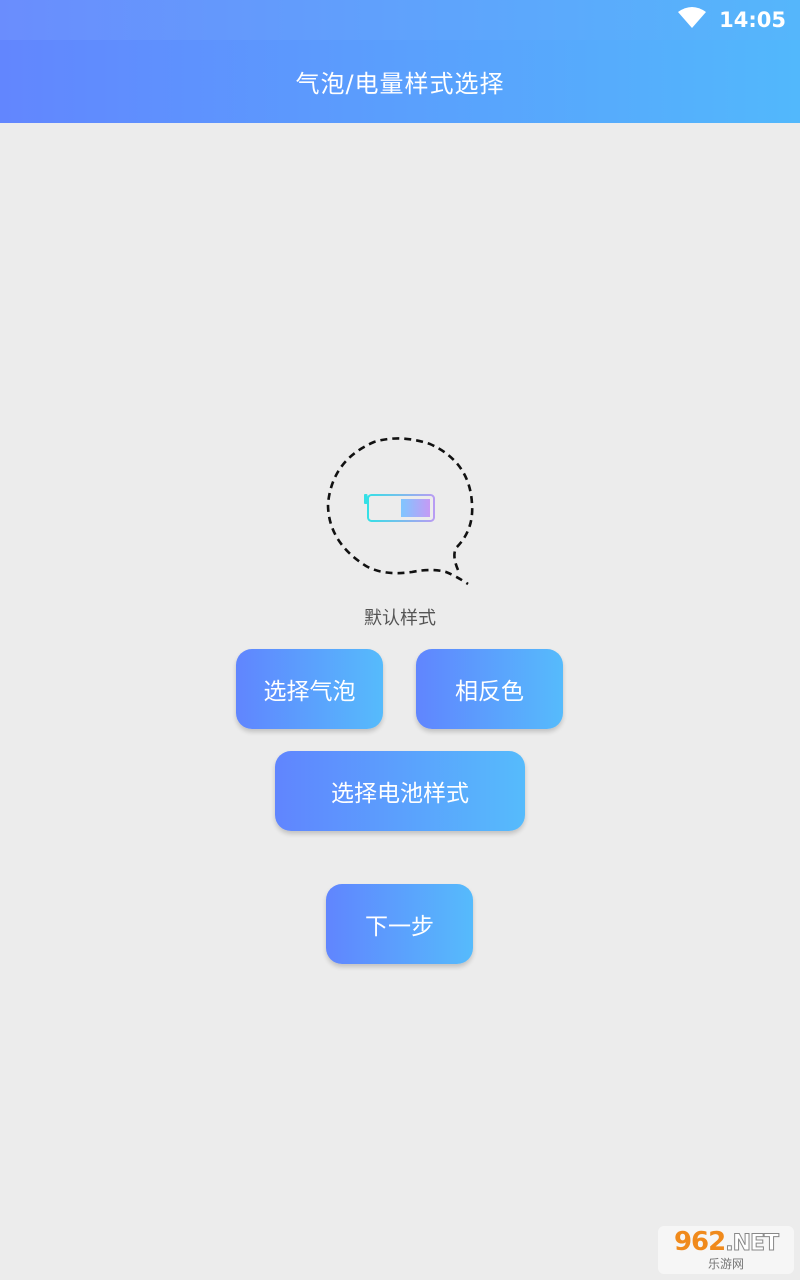 The height and width of the screenshot is (1280, 800). Describe the element at coordinates (692, 20) in the screenshot. I see `wifi-icon` at that location.